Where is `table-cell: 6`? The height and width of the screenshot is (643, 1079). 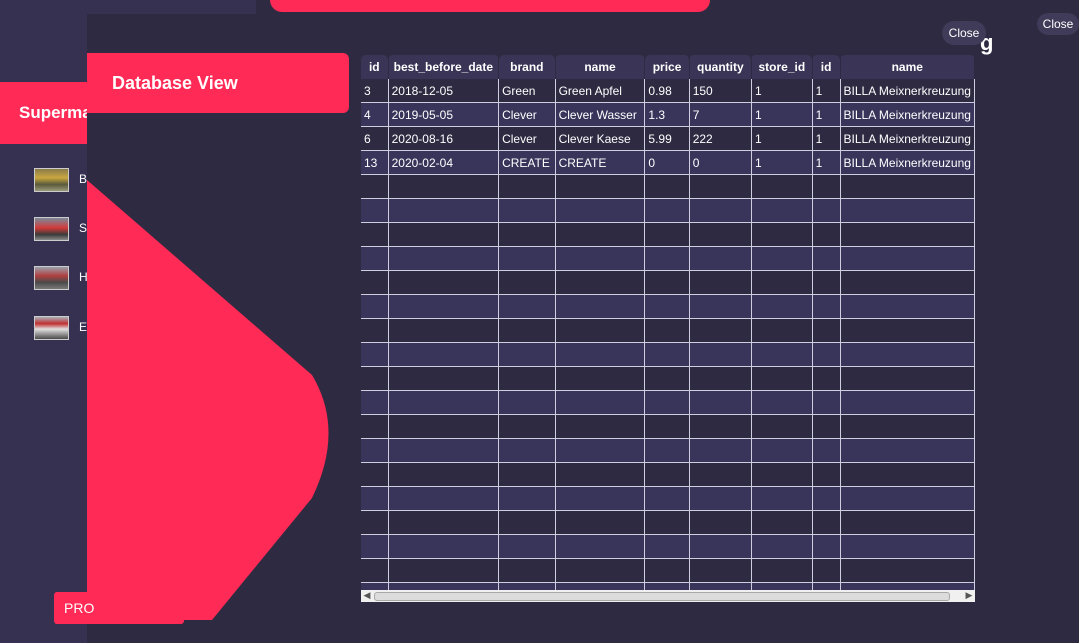 table-cell: 6 is located at coordinates (375, 138).